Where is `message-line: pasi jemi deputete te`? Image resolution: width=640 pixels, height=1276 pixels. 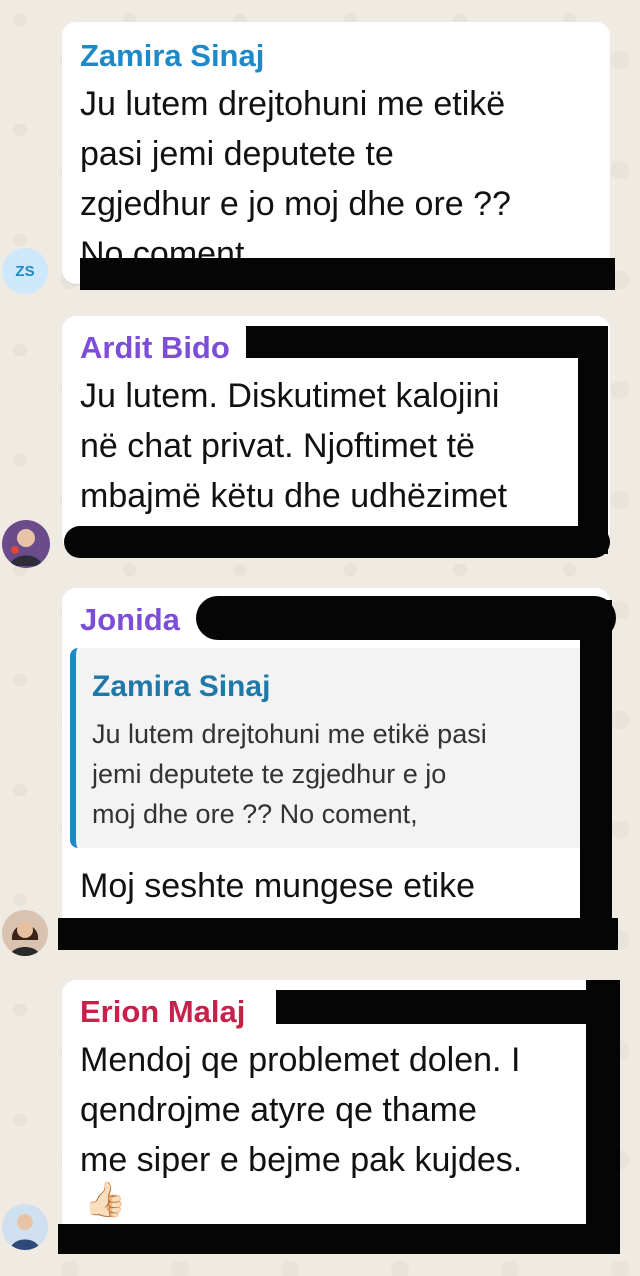
message-line: pasi jemi deputete te is located at coordinates (237, 154).